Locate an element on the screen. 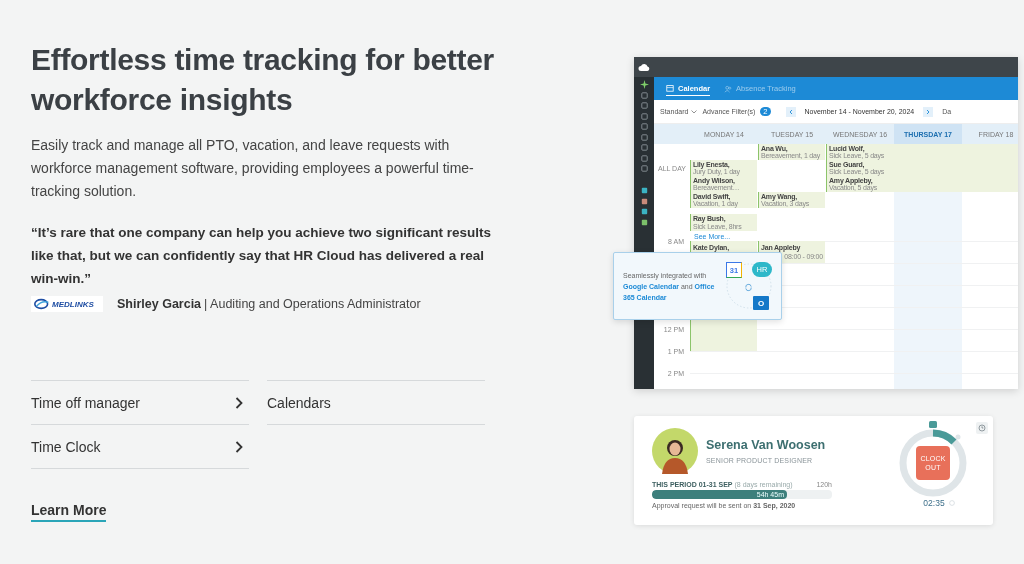 This screenshot has width=1024, height=564. outlook-icon: O is located at coordinates (761, 303).